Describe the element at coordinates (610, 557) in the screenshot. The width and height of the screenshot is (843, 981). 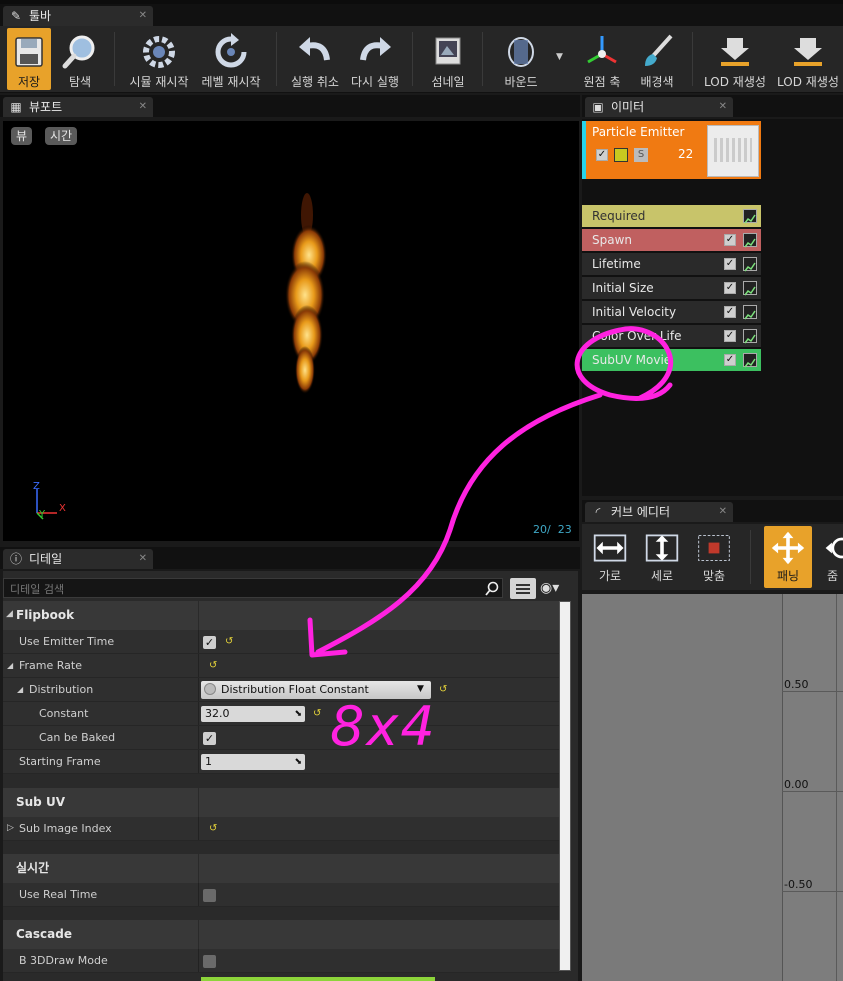
I see `fit-horizontal-button: 가로` at that location.